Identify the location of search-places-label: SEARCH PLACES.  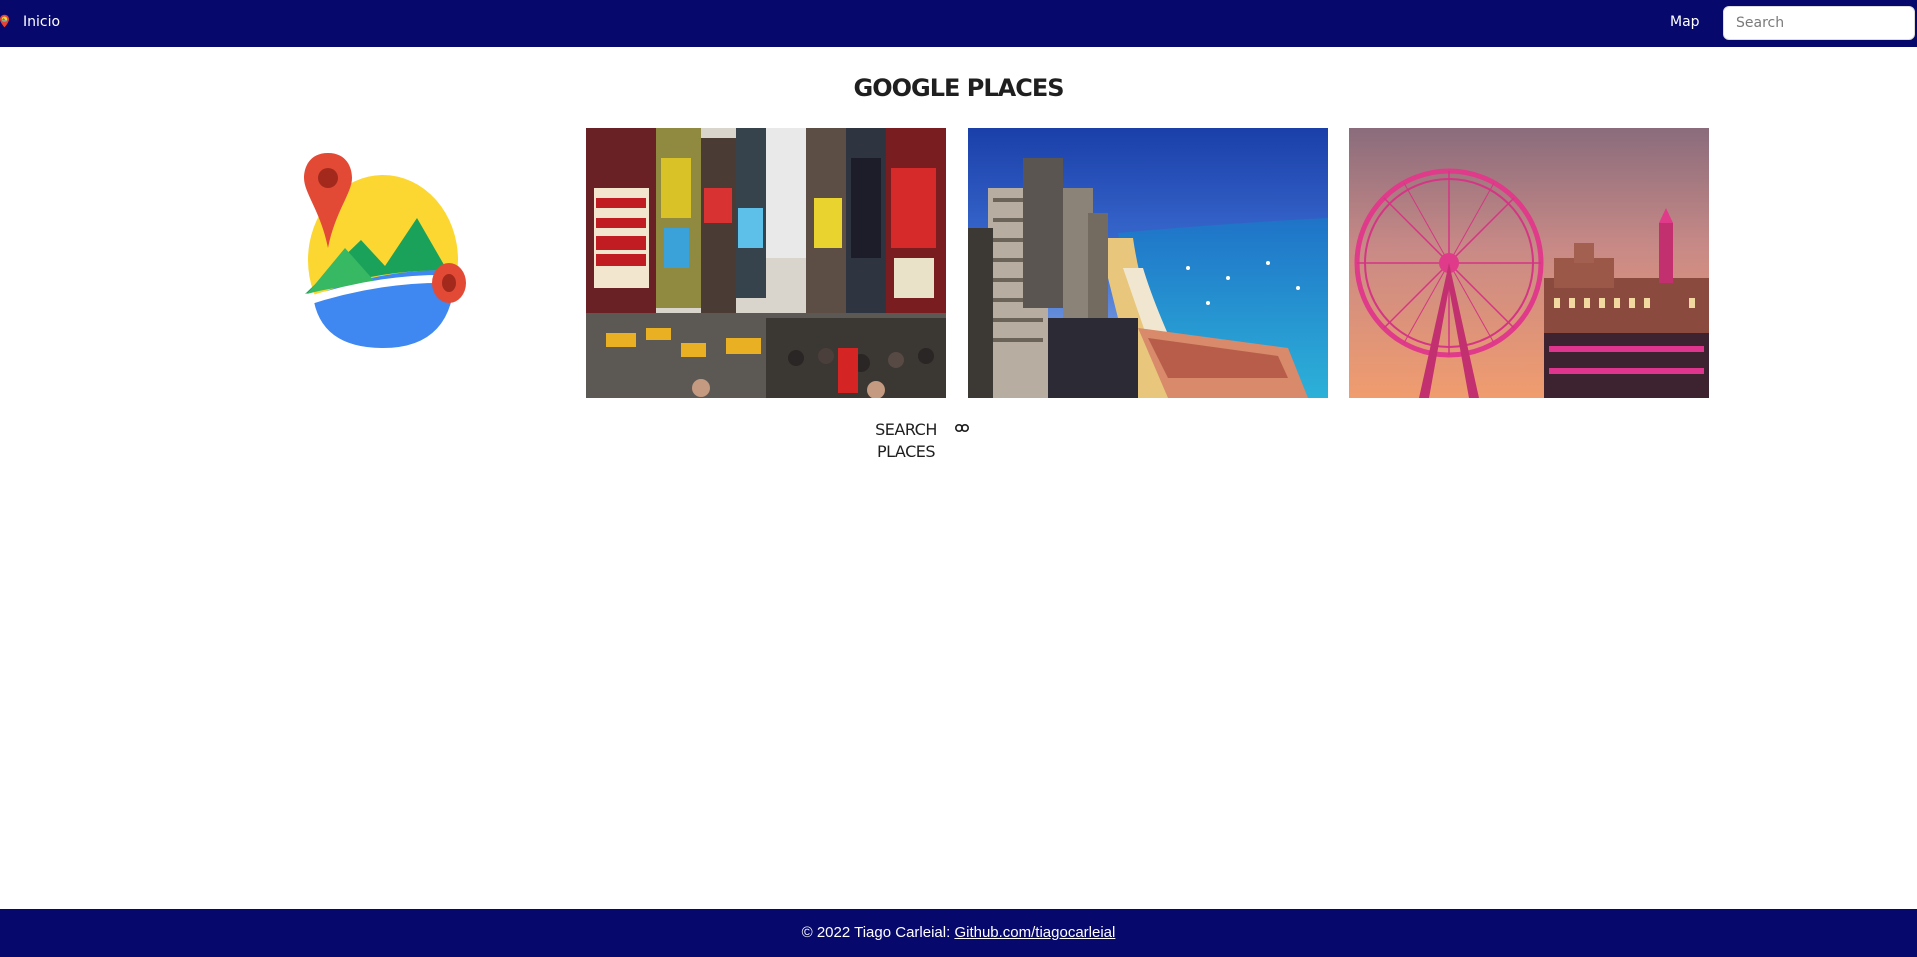
(906, 440).